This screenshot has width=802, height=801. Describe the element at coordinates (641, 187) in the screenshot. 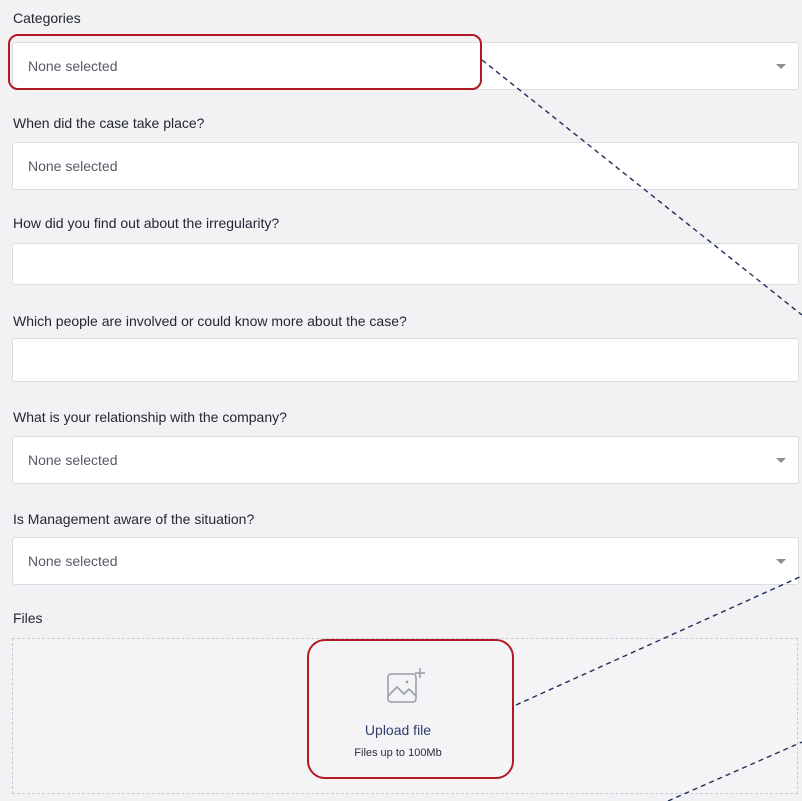

I see `callout-line-categories` at that location.